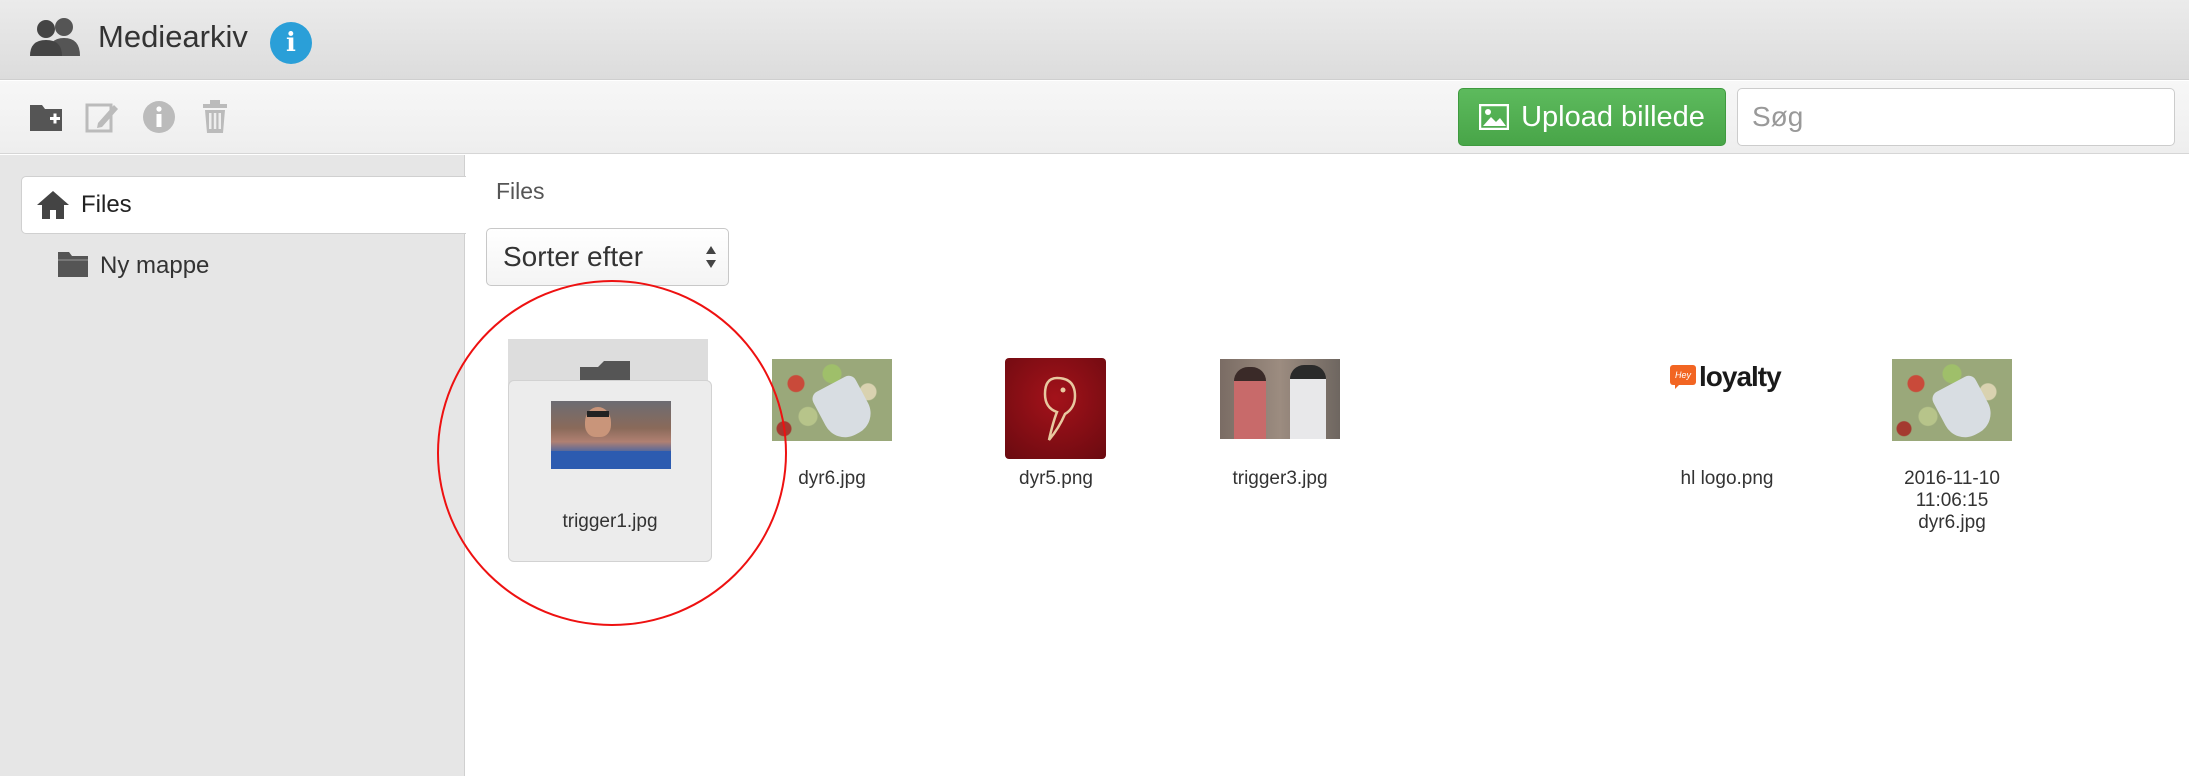 The width and height of the screenshot is (2189, 776). I want to click on search-input, so click(1956, 117).